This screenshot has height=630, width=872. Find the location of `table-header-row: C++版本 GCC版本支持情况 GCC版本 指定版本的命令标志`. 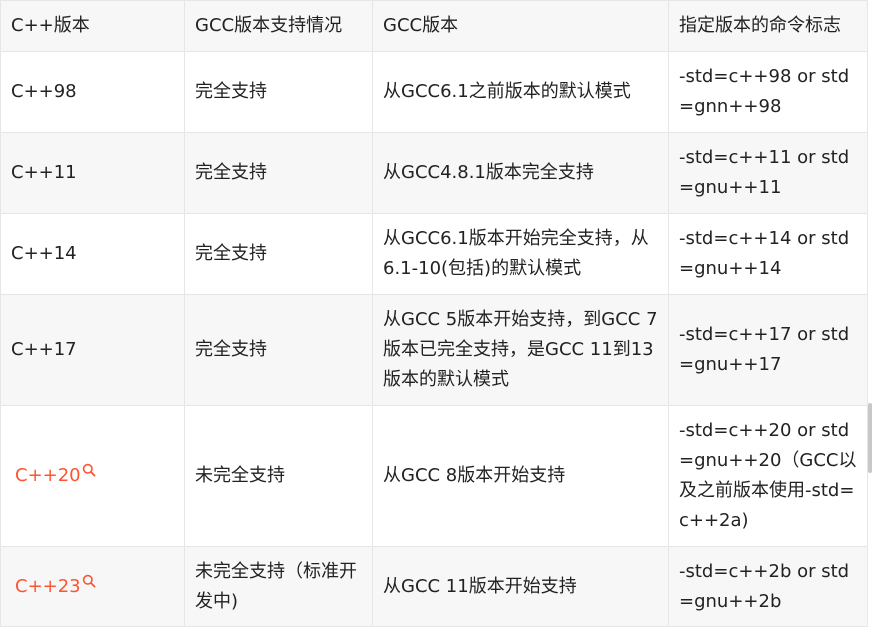

table-header-row: C++版本 GCC版本支持情况 GCC版本 指定版本的命令标志 is located at coordinates (434, 26).